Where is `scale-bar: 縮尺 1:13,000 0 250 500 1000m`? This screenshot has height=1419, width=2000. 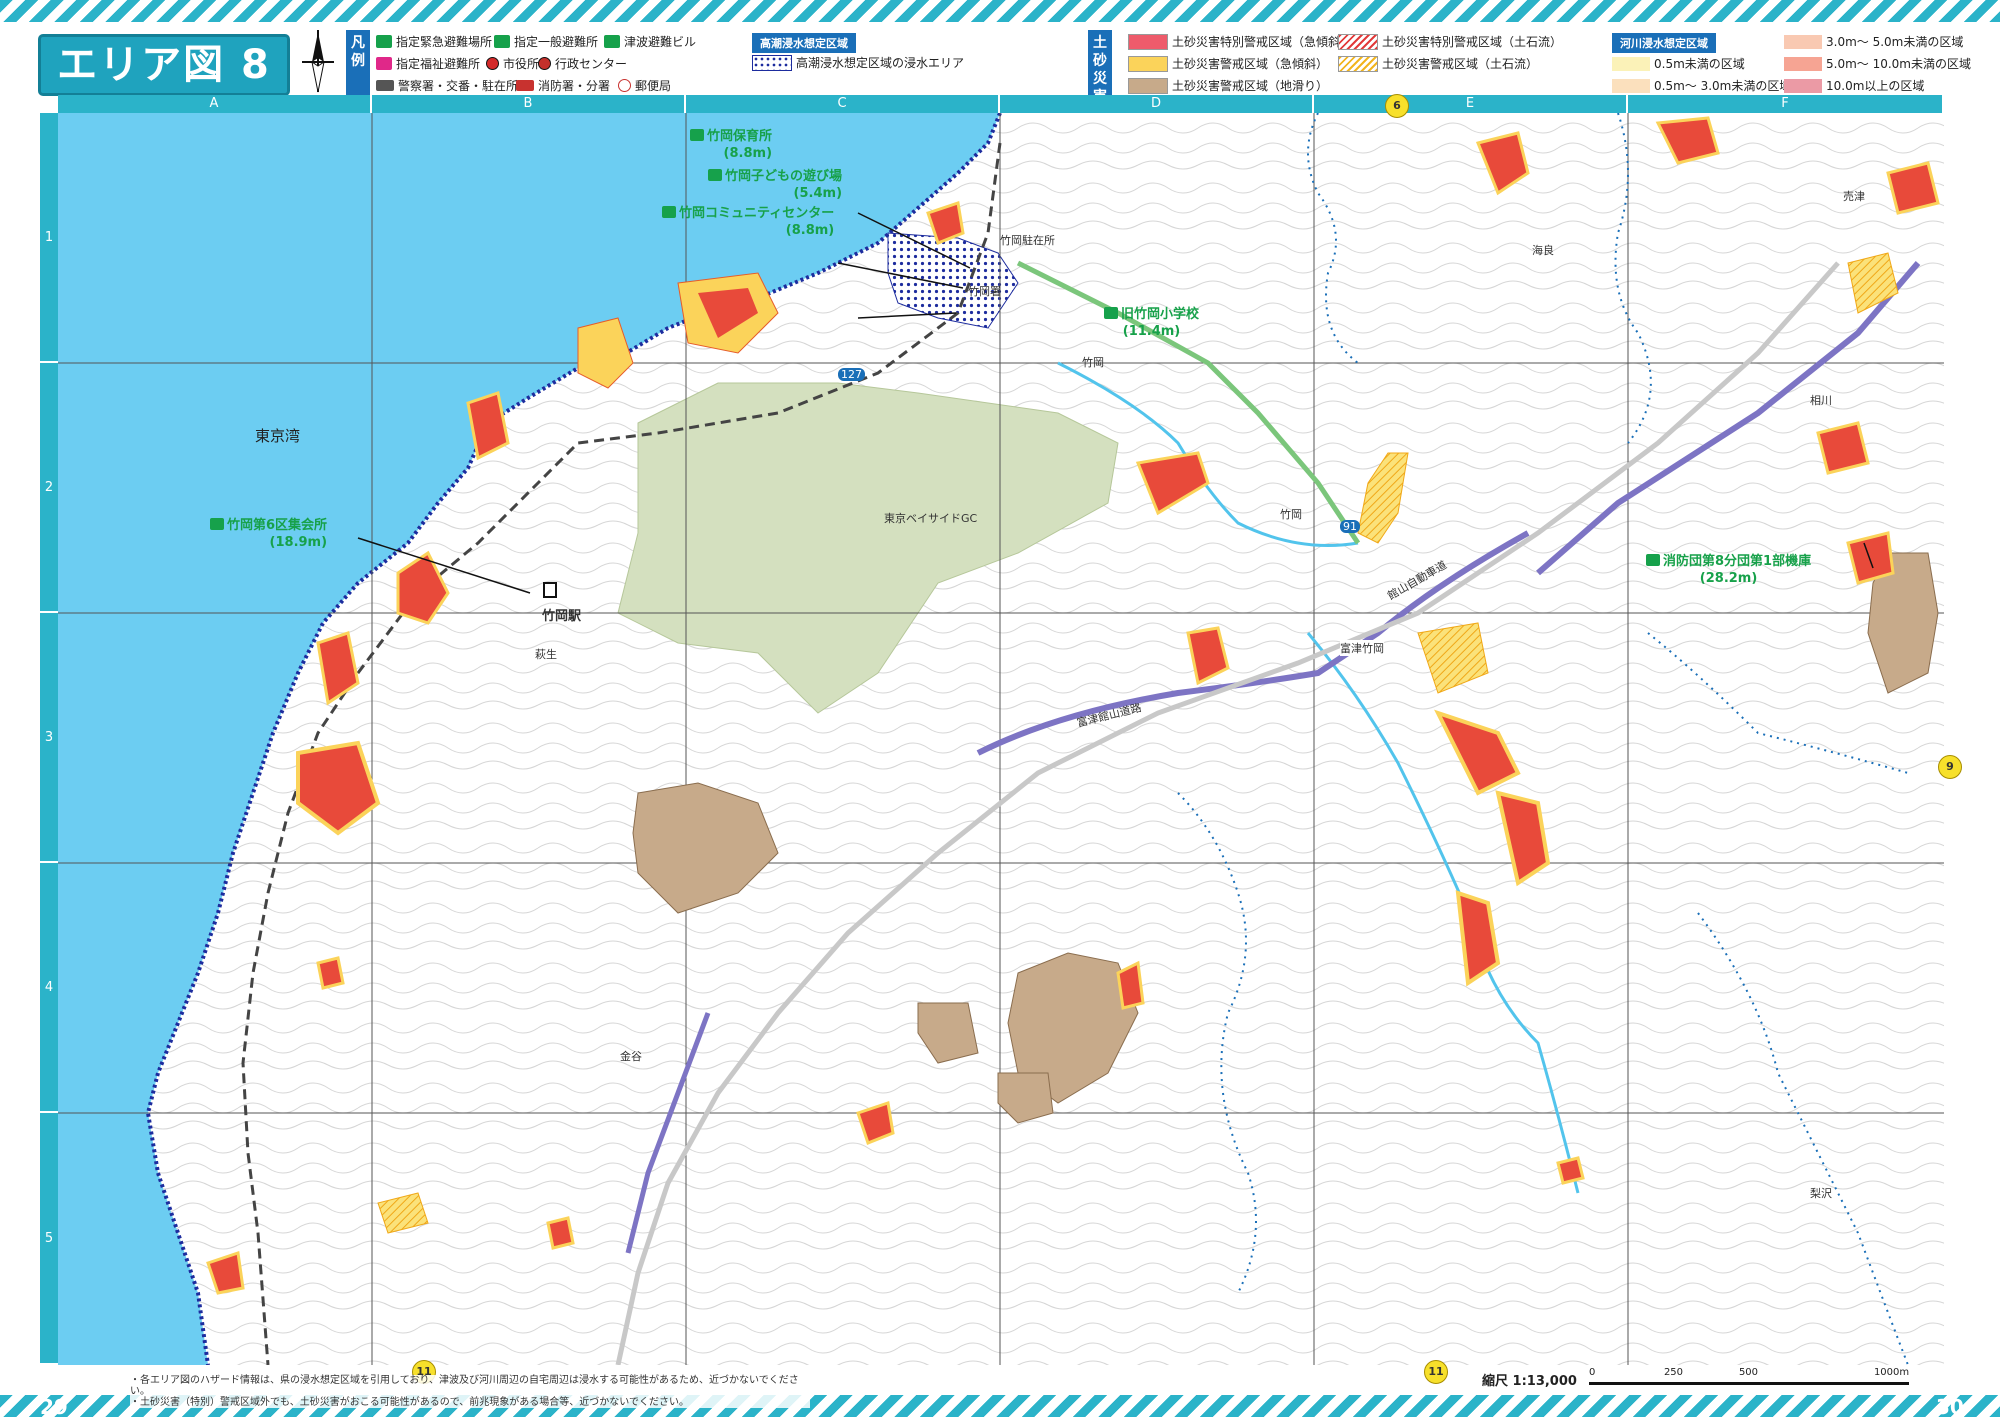
scale-bar: 縮尺 1:13,000 0 250 500 1000m is located at coordinates (1693, 1378).